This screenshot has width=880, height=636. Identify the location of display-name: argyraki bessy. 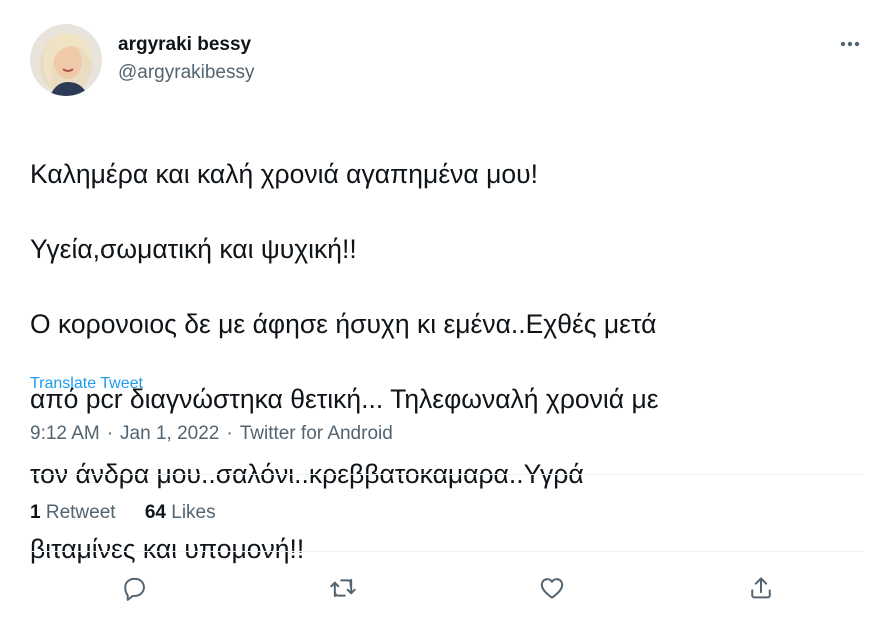
(184, 45).